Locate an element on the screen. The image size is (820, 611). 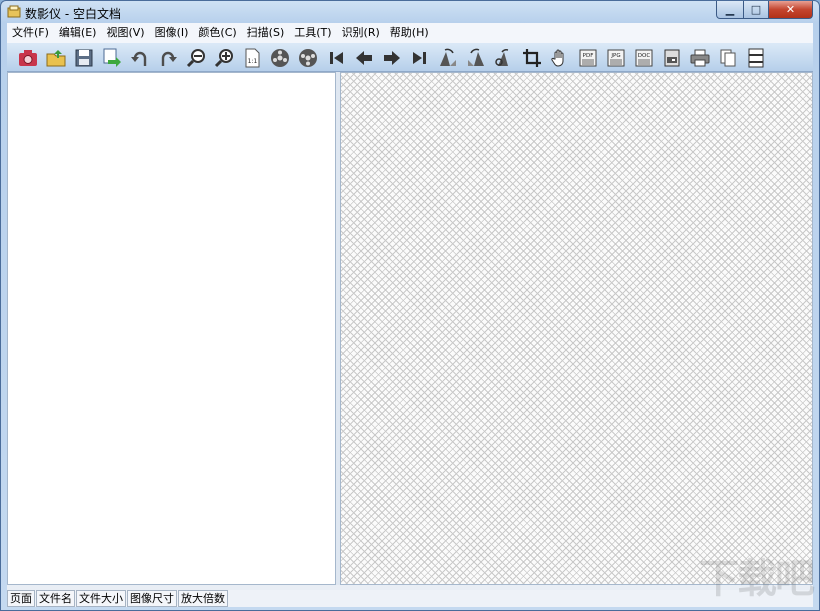
minimize-button: ▁ is located at coordinates (730, 10).